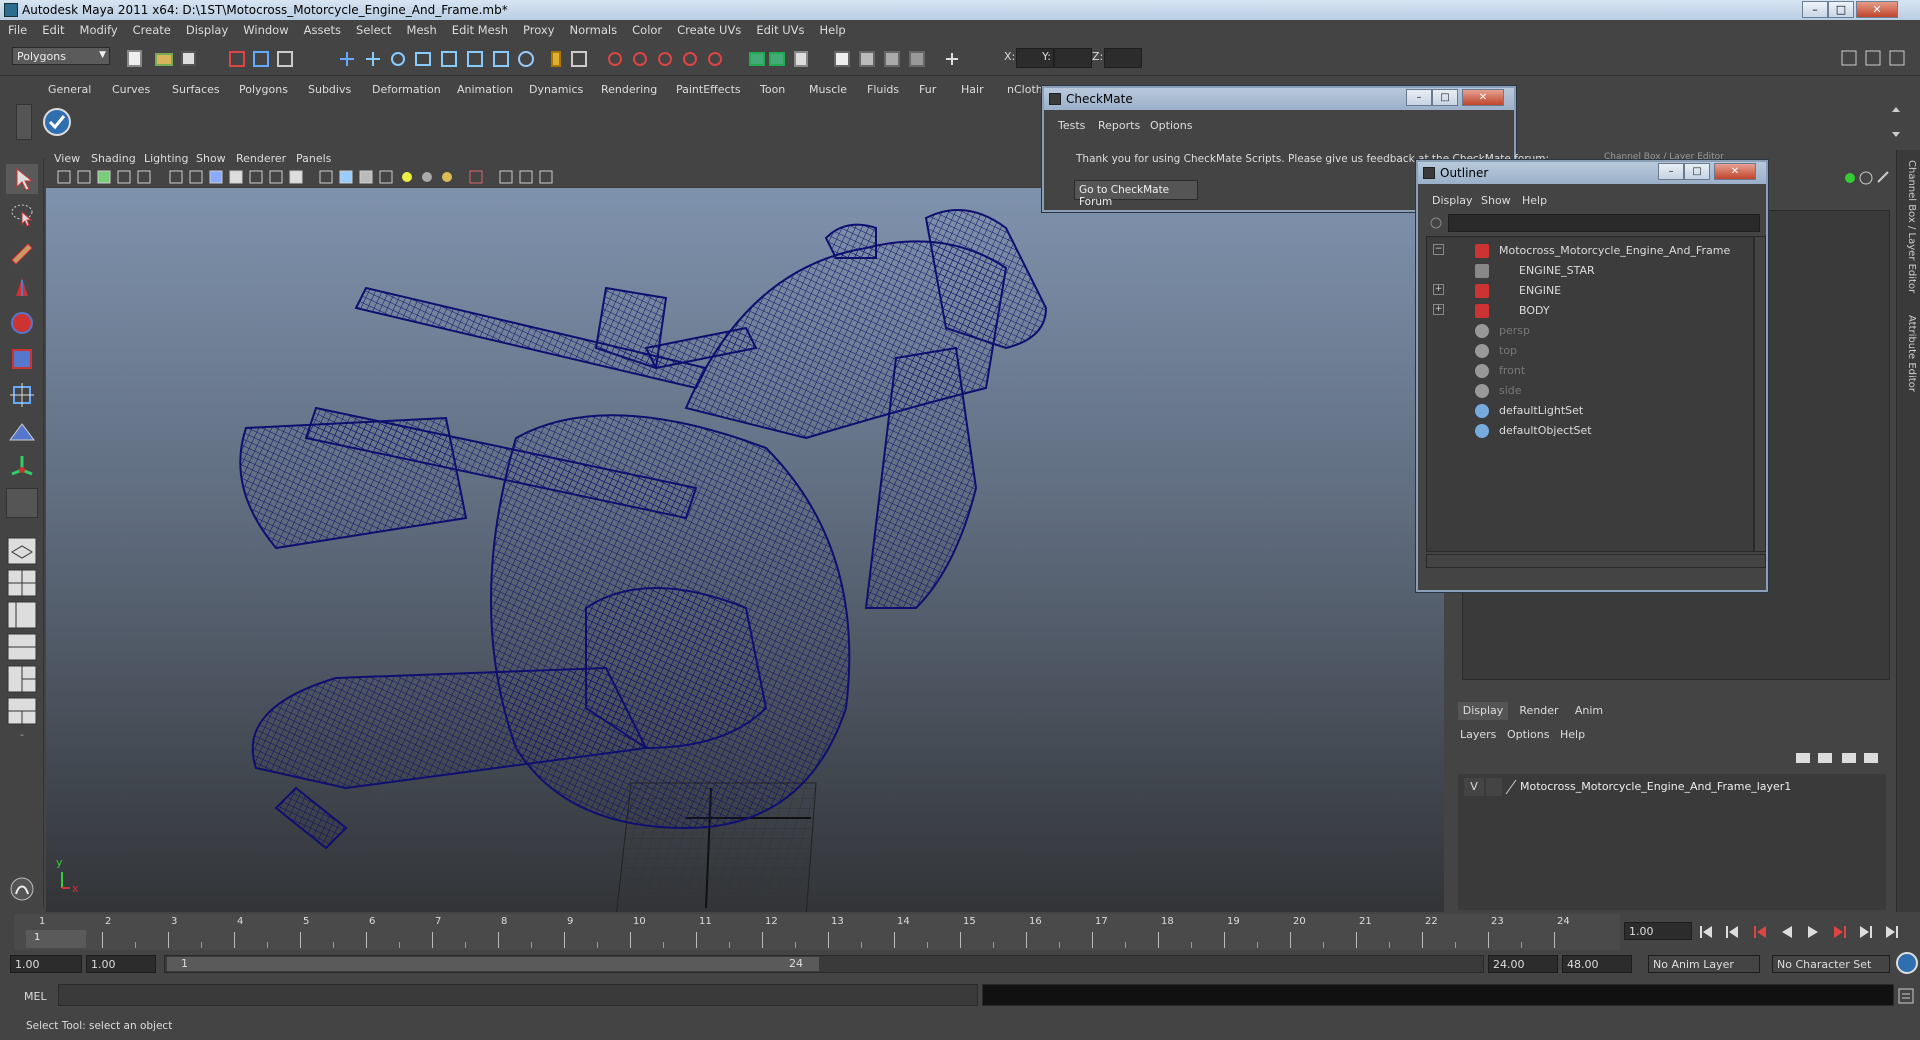  What do you see at coordinates (538, 28) in the screenshot?
I see `menu-proxy: Proxy` at bounding box center [538, 28].